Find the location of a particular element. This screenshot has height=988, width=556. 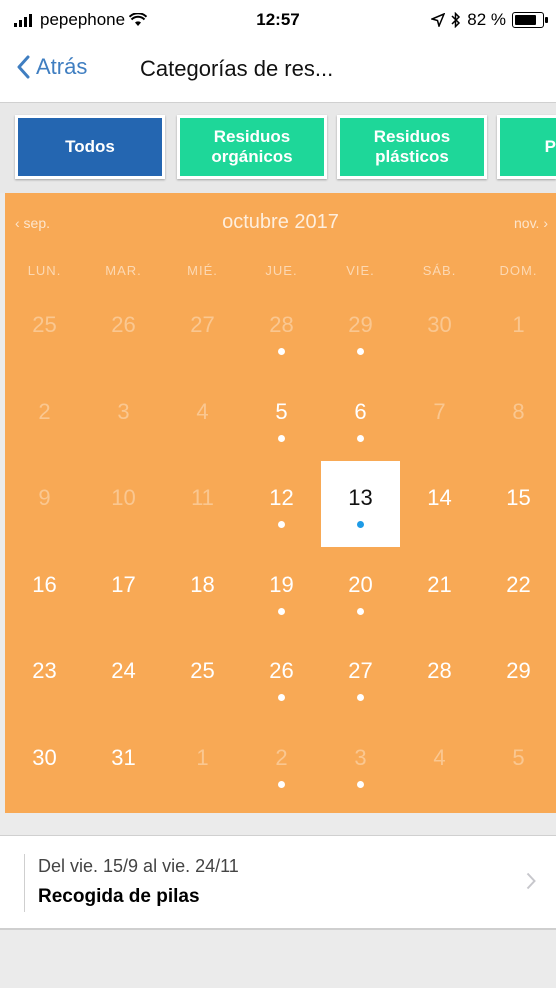

weekday-label: MIÉ. is located at coordinates (202, 270).